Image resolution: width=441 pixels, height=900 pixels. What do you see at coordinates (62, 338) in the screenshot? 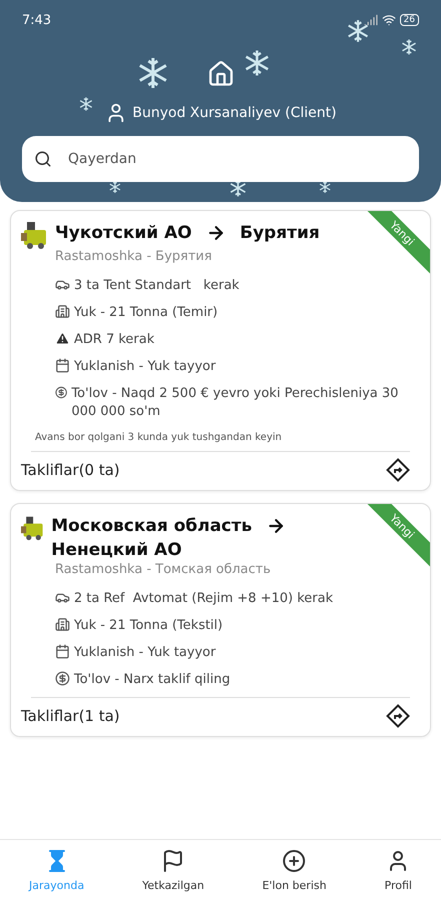
I see `warning-icon` at bounding box center [62, 338].